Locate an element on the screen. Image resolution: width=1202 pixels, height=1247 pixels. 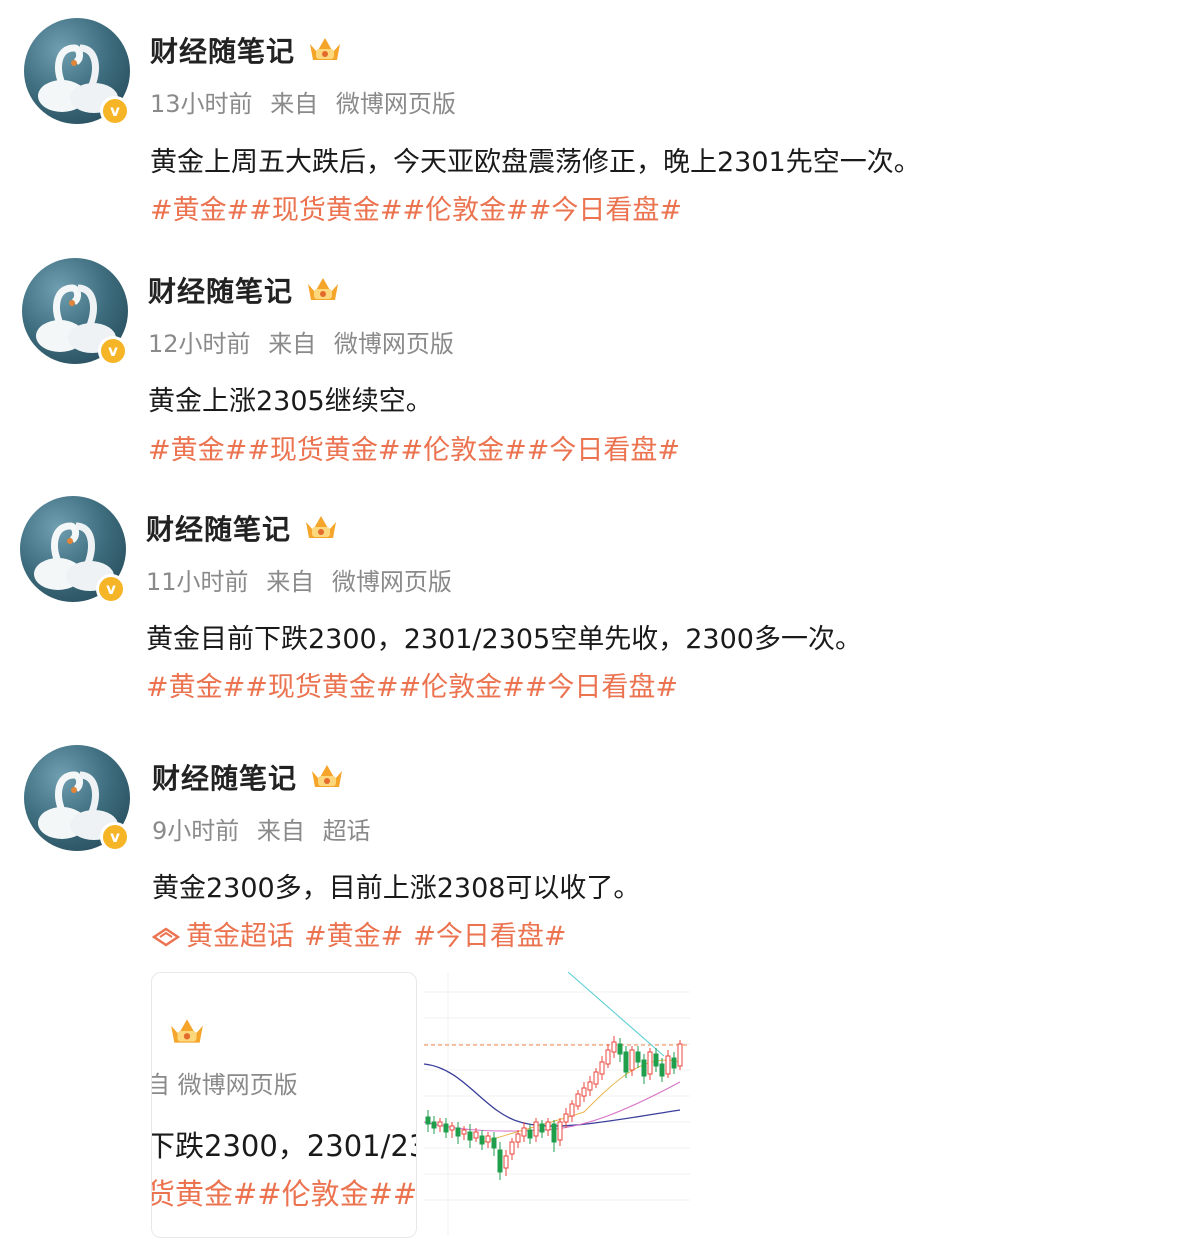
attached-image-post-screenshot: 自 微博网页版 下跌2300，2301/23 货黄金##伦敦金## is located at coordinates (284, 1105).